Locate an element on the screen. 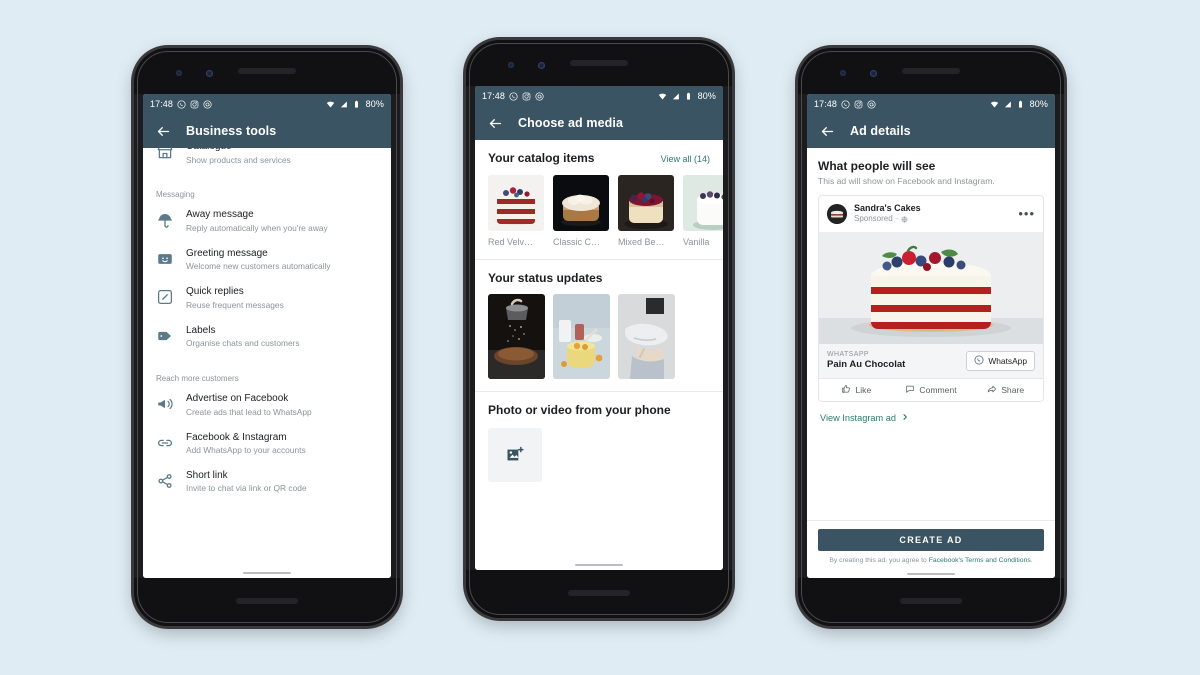  like-button: Like is located at coordinates (856, 390).